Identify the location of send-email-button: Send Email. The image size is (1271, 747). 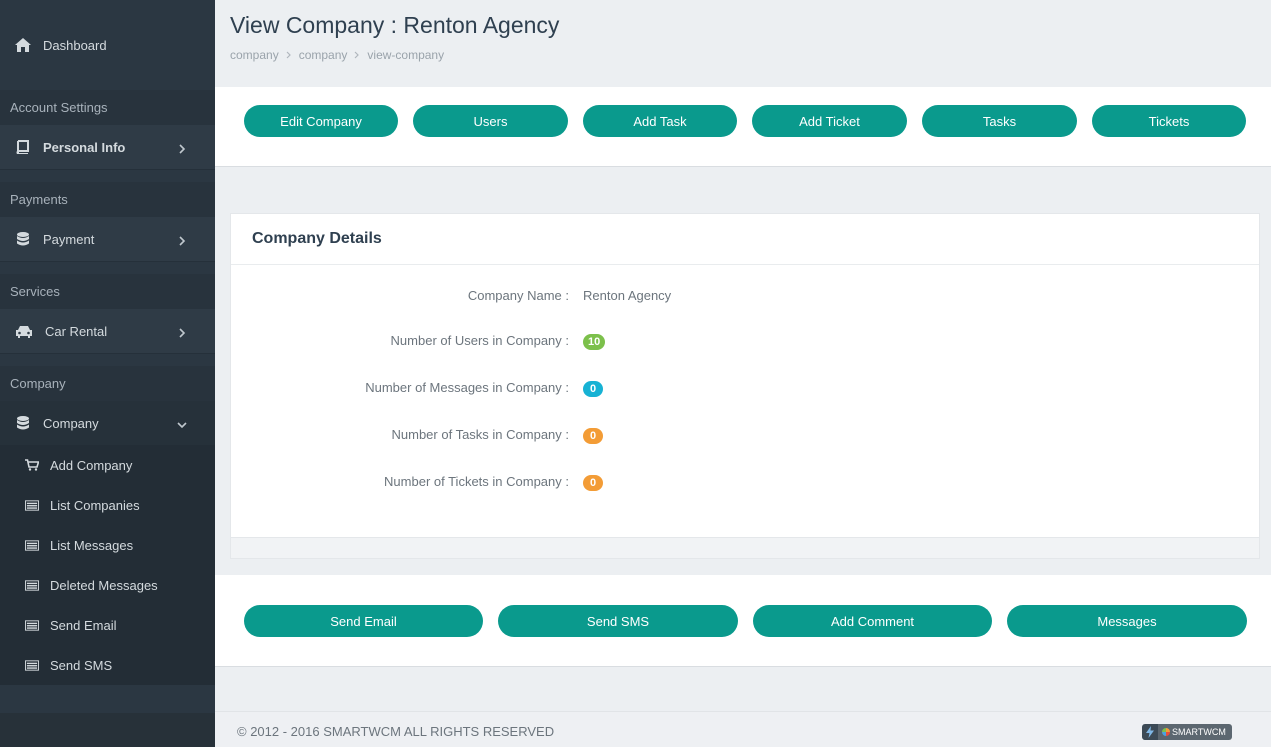
(363, 621).